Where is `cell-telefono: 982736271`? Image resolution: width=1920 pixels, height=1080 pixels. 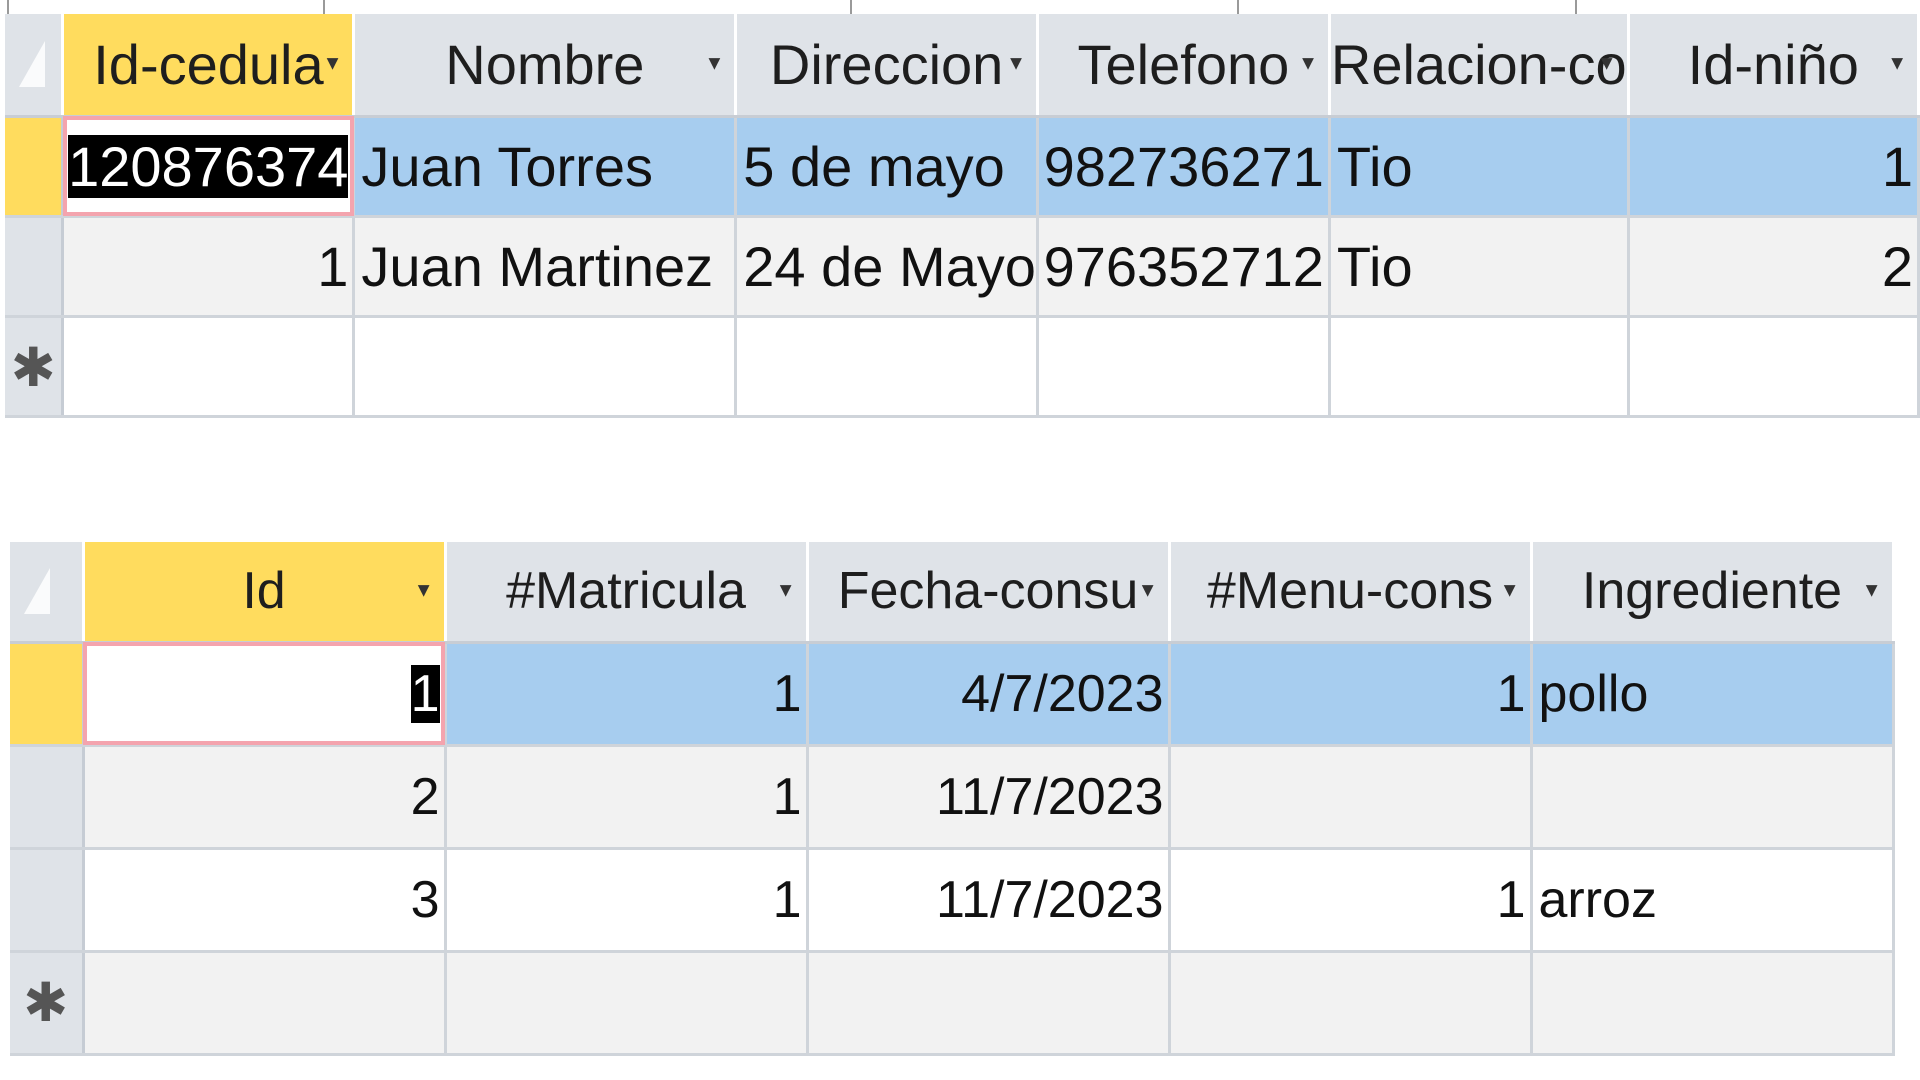 cell-telefono: 982736271 is located at coordinates (1184, 167).